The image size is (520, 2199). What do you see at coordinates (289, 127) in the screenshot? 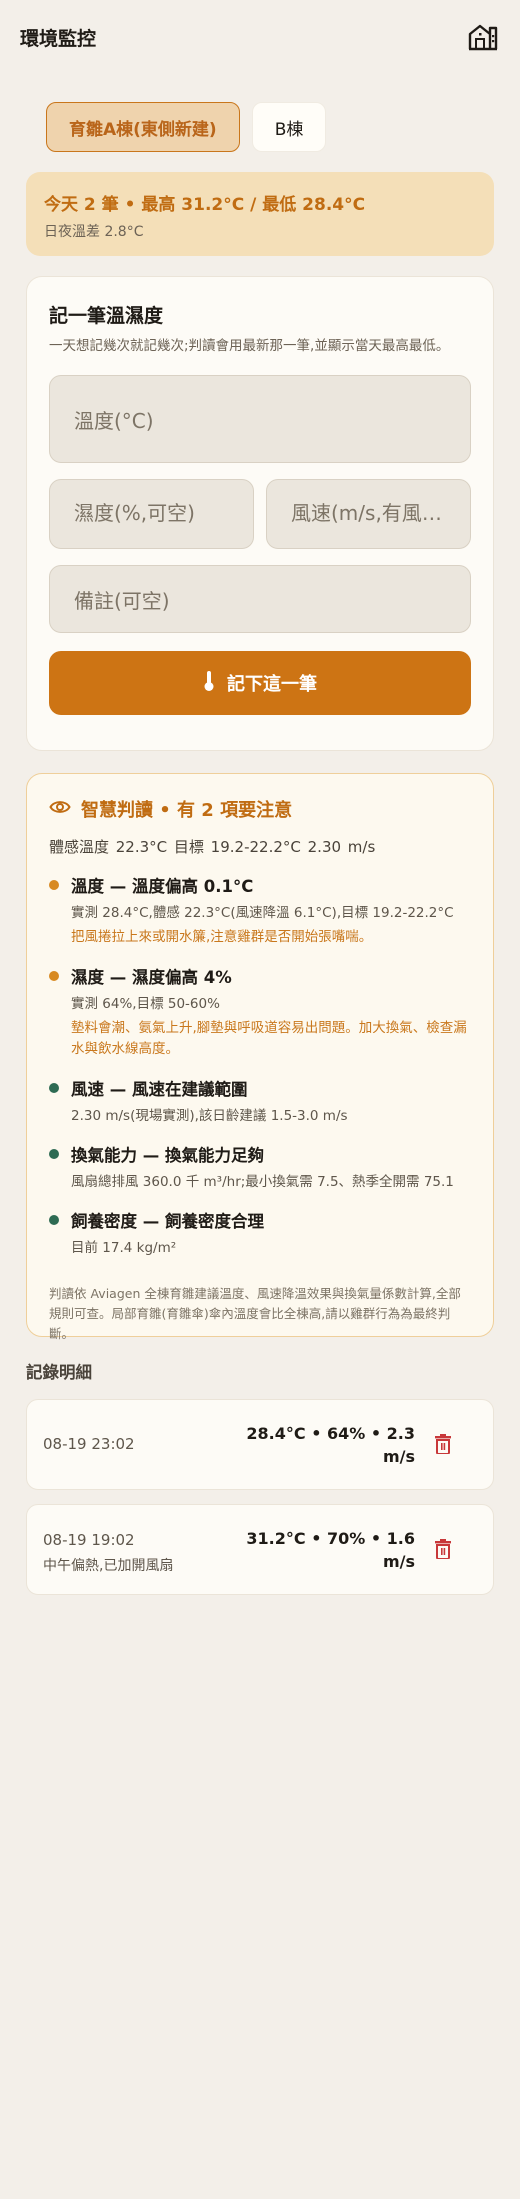
I see `tab-barn-b: B棟` at bounding box center [289, 127].